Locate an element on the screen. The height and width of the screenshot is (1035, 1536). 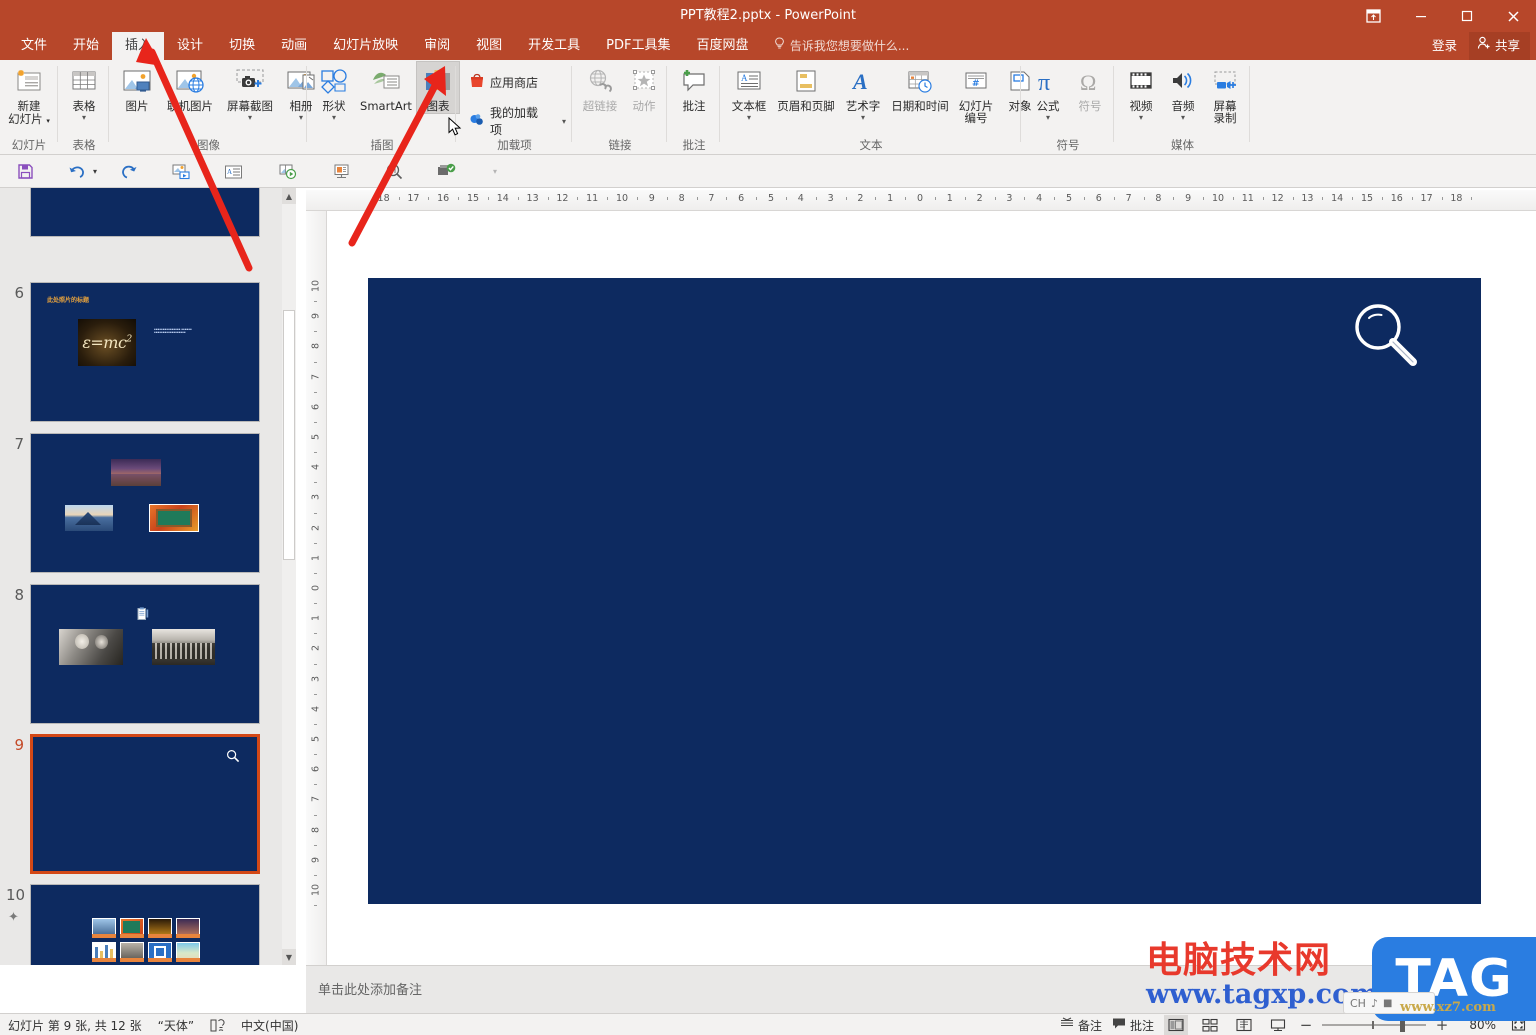
tab-review: 审阅 is located at coordinates (437, 46).